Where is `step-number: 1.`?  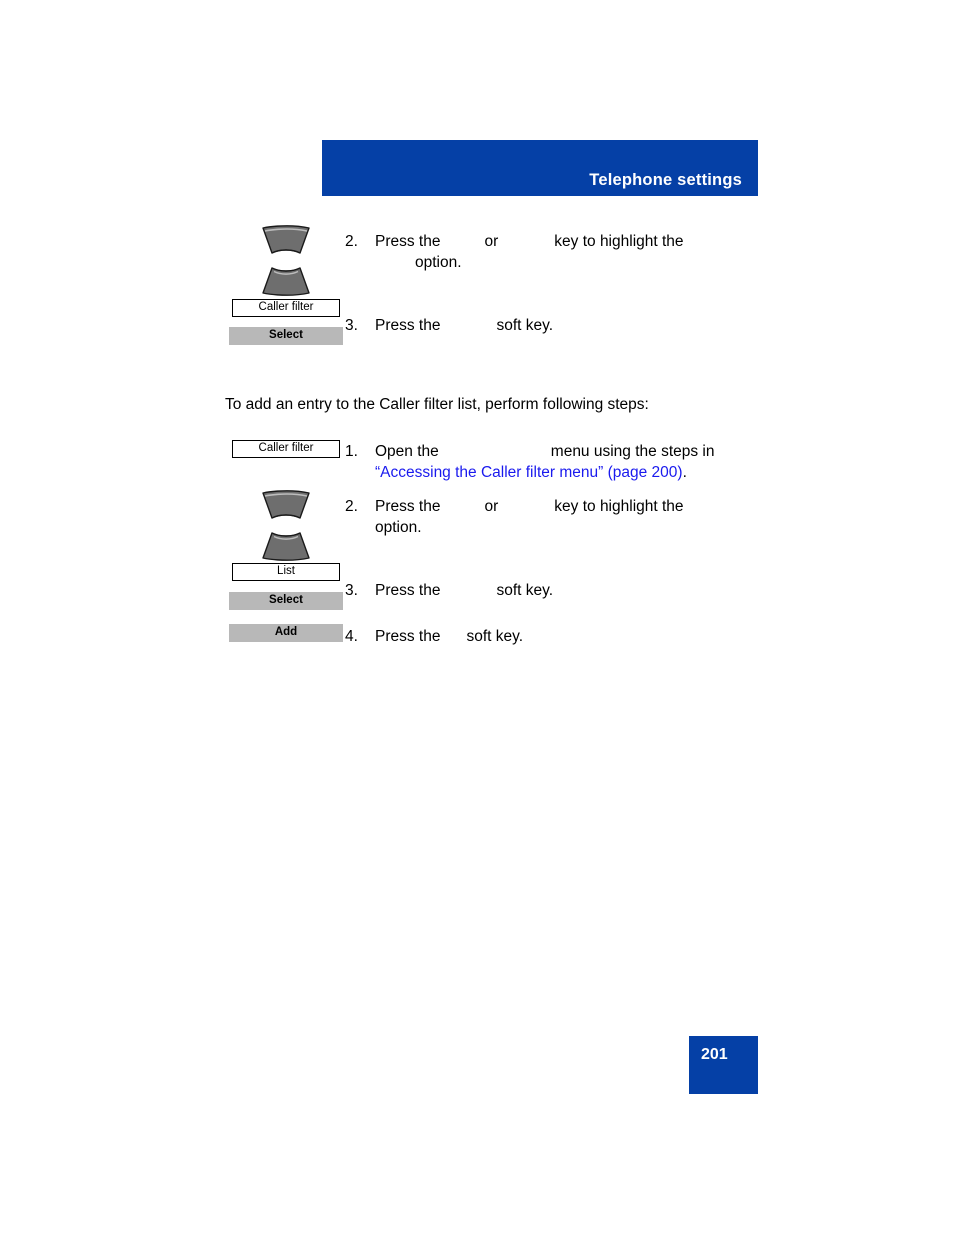
step-number: 1. is located at coordinates (351, 451).